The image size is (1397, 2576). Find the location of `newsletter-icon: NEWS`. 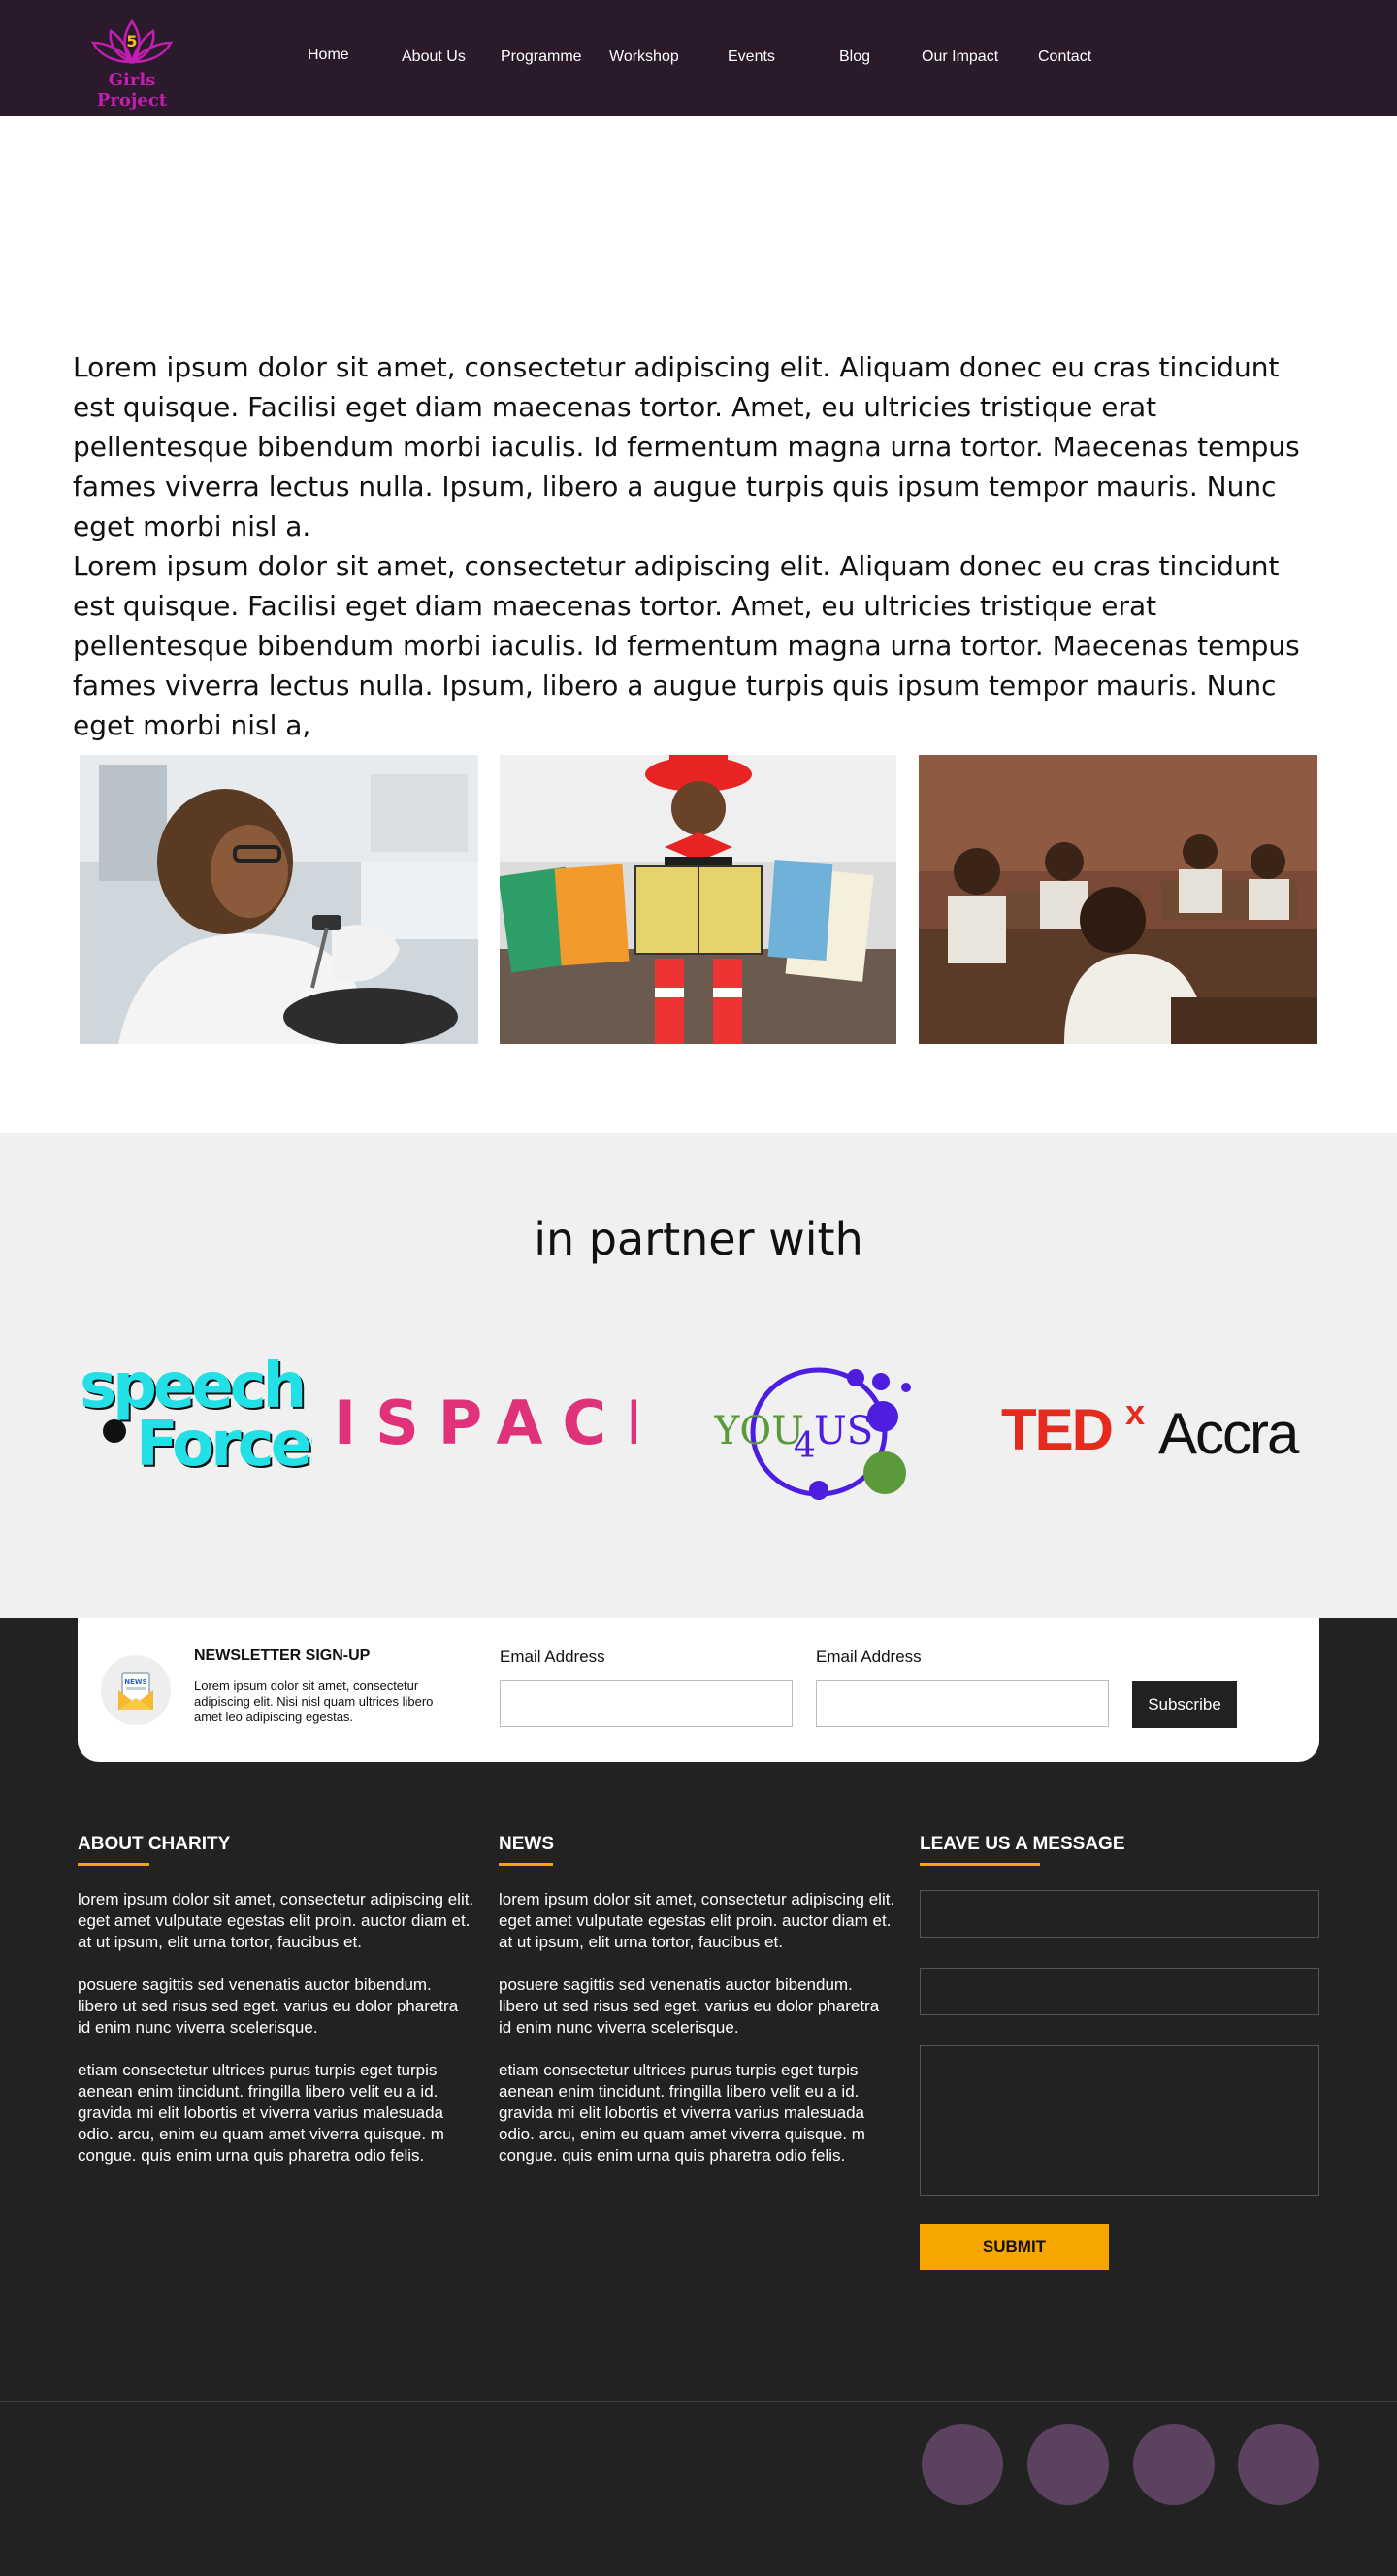

newsletter-icon: NEWS is located at coordinates (136, 1690).